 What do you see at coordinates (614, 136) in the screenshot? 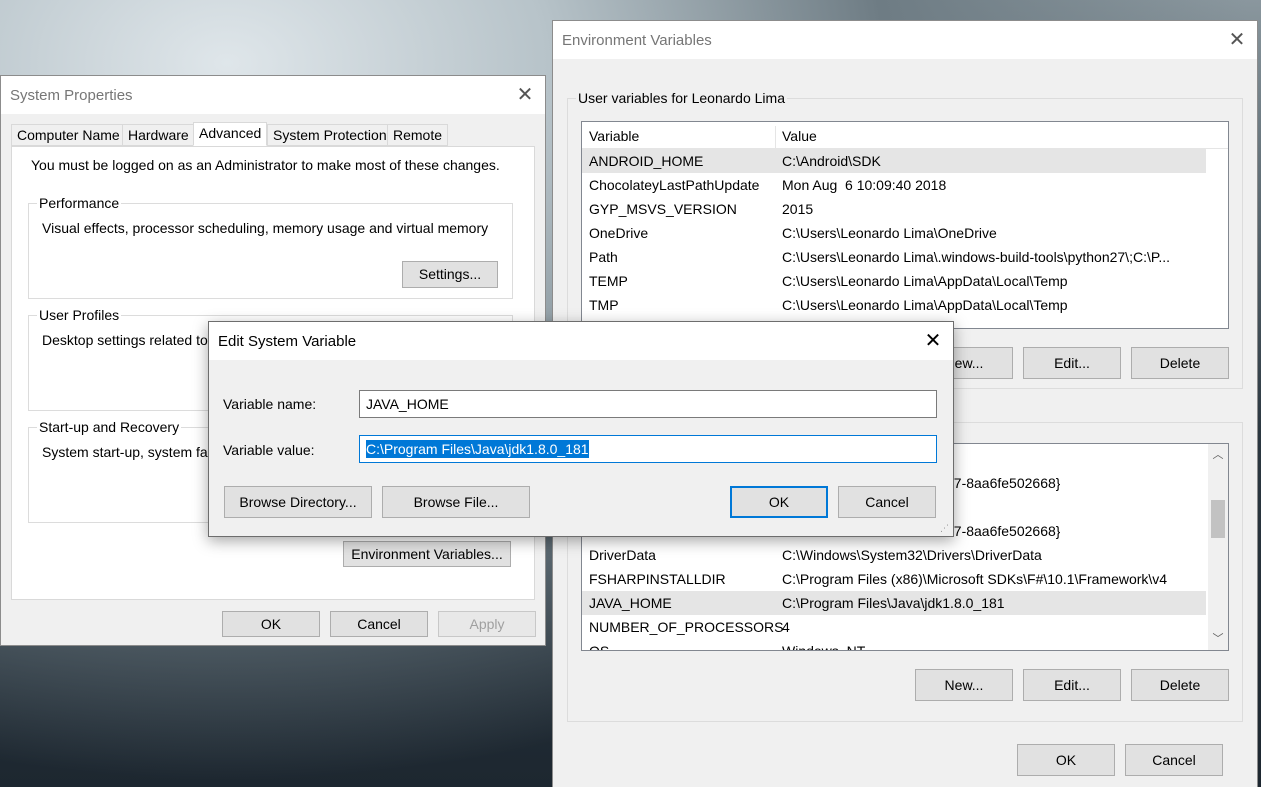
I see `column-header-variable: Variable` at bounding box center [614, 136].